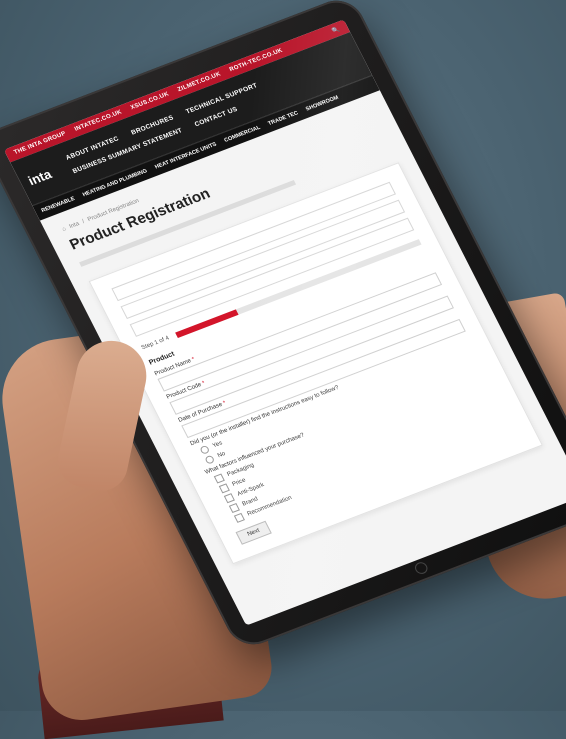 Image resolution: width=566 pixels, height=739 pixels. I want to click on logo: inta, so click(49, 173).